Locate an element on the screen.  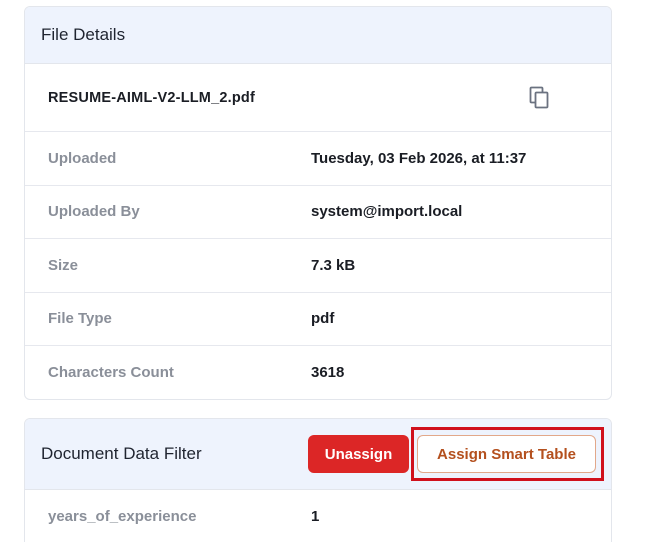
filter-row-years-of-experience: years_of_experience 1 is located at coordinates (318, 516).